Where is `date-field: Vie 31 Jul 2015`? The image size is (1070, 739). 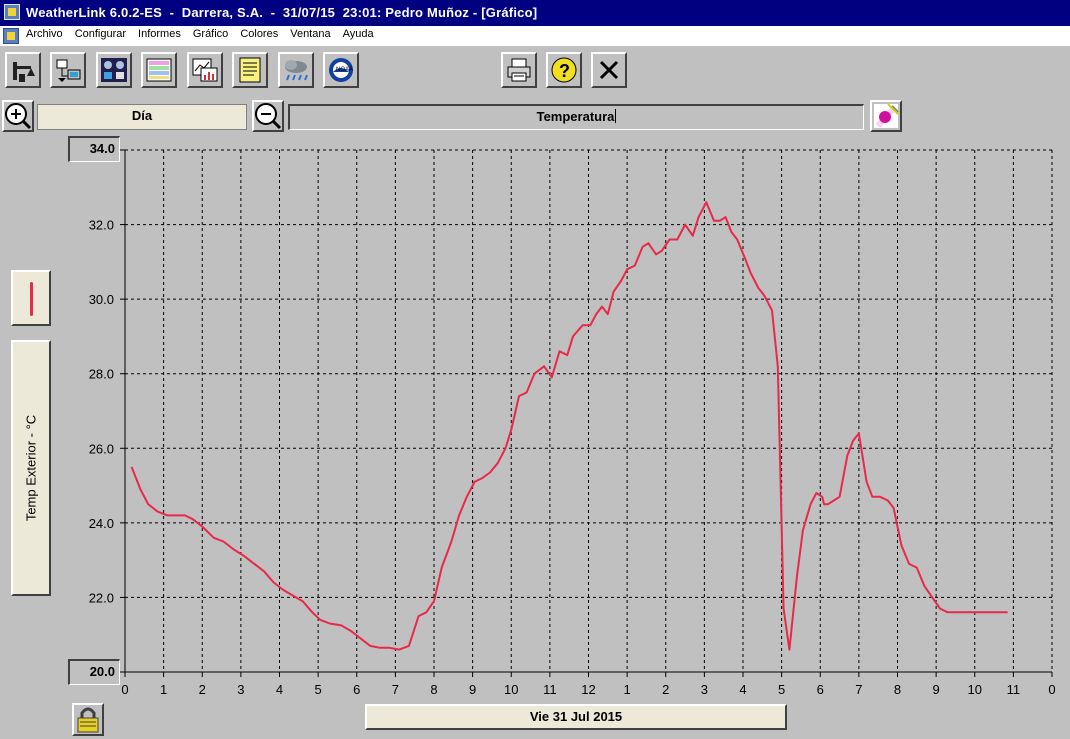
date-field: Vie 31 Jul 2015 is located at coordinates (576, 717).